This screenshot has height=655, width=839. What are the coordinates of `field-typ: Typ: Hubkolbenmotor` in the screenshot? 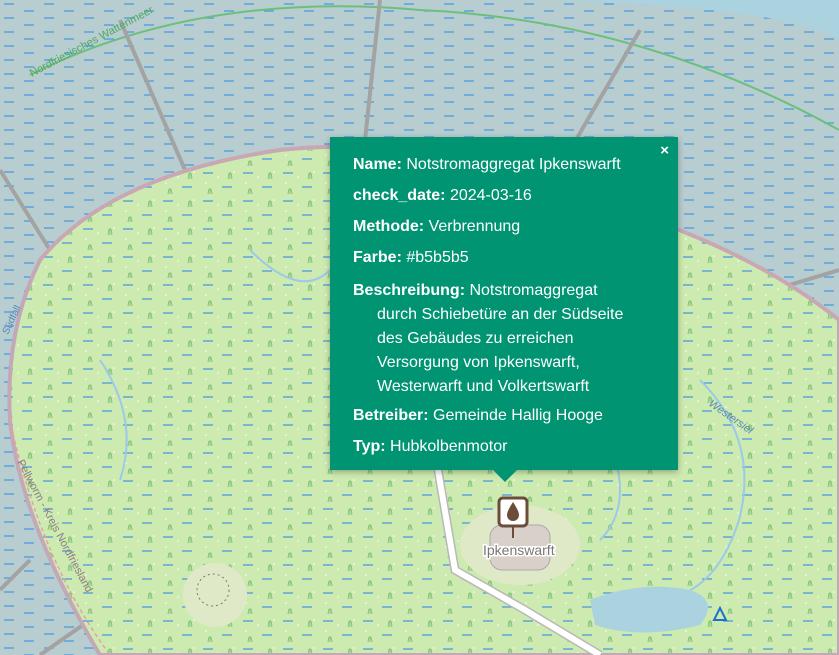 It's located at (504, 447).